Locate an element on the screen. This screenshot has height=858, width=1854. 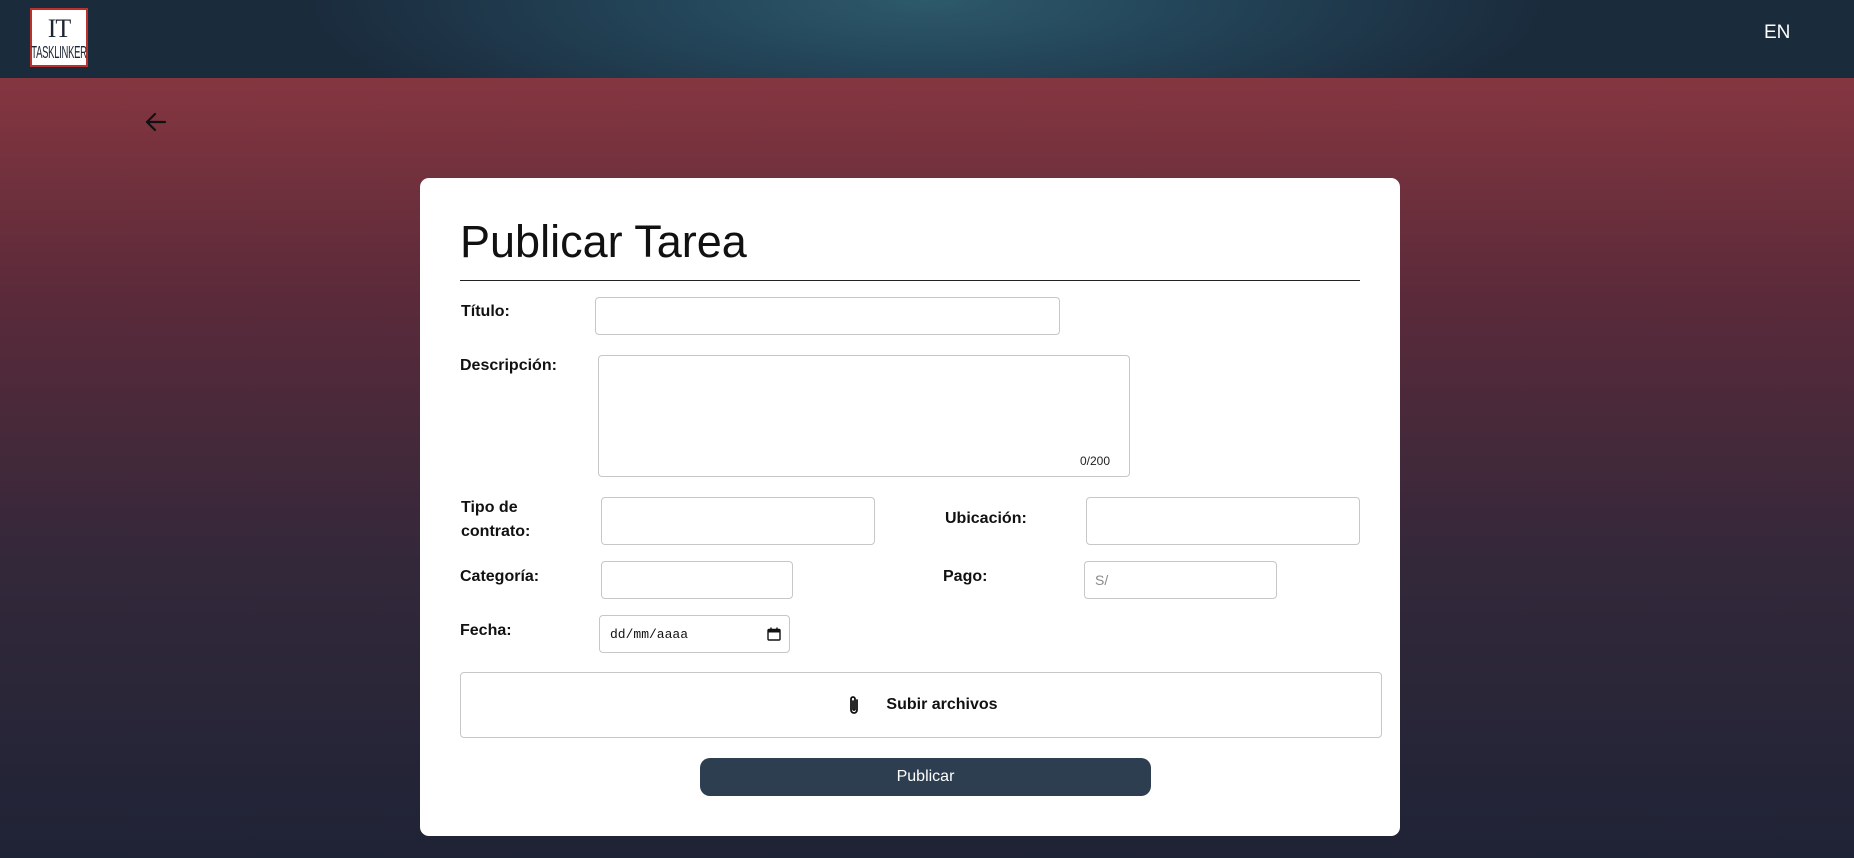
descripcion-textarea is located at coordinates (864, 416).